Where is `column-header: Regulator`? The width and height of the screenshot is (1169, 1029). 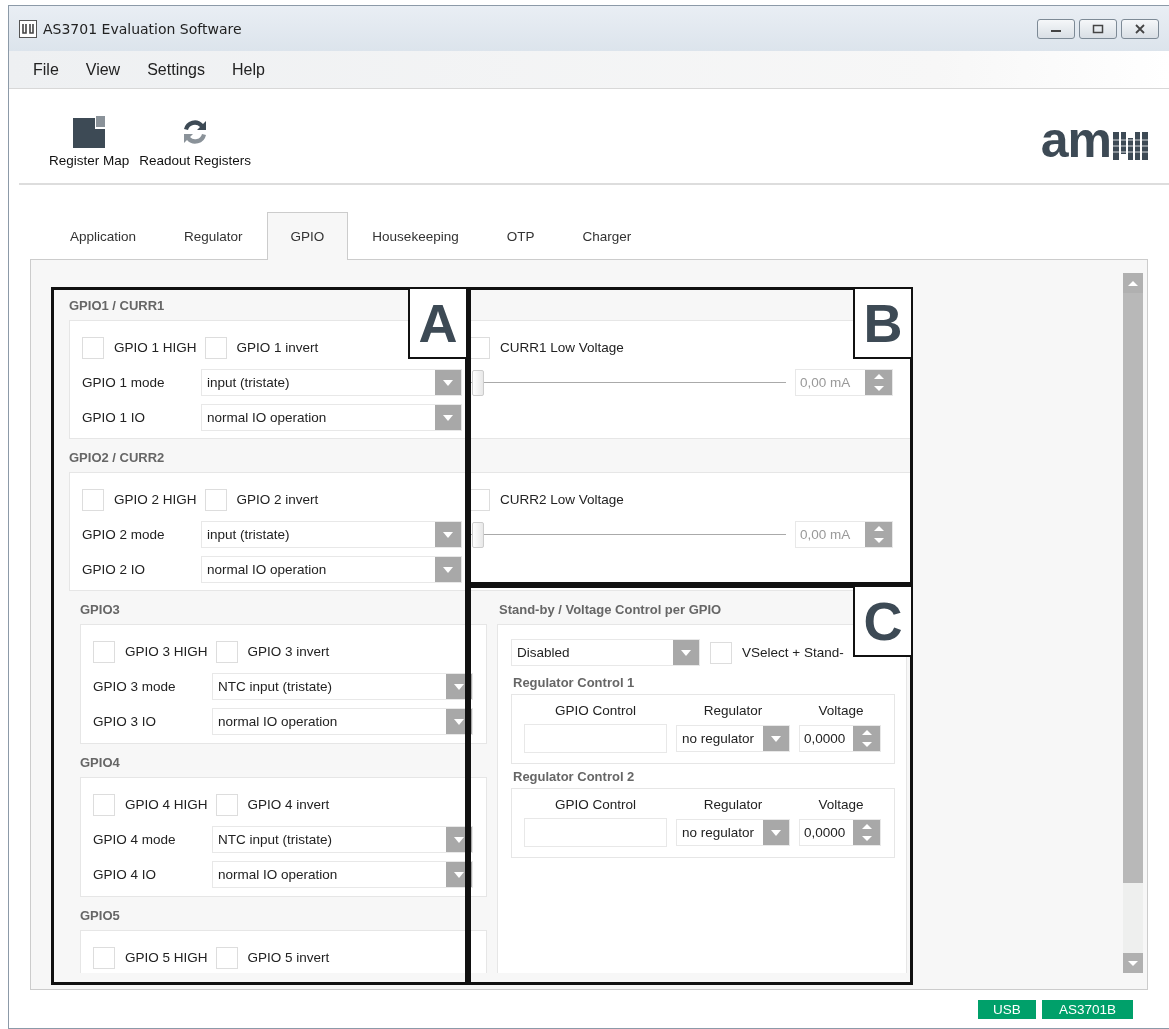
column-header: Regulator is located at coordinates (733, 710).